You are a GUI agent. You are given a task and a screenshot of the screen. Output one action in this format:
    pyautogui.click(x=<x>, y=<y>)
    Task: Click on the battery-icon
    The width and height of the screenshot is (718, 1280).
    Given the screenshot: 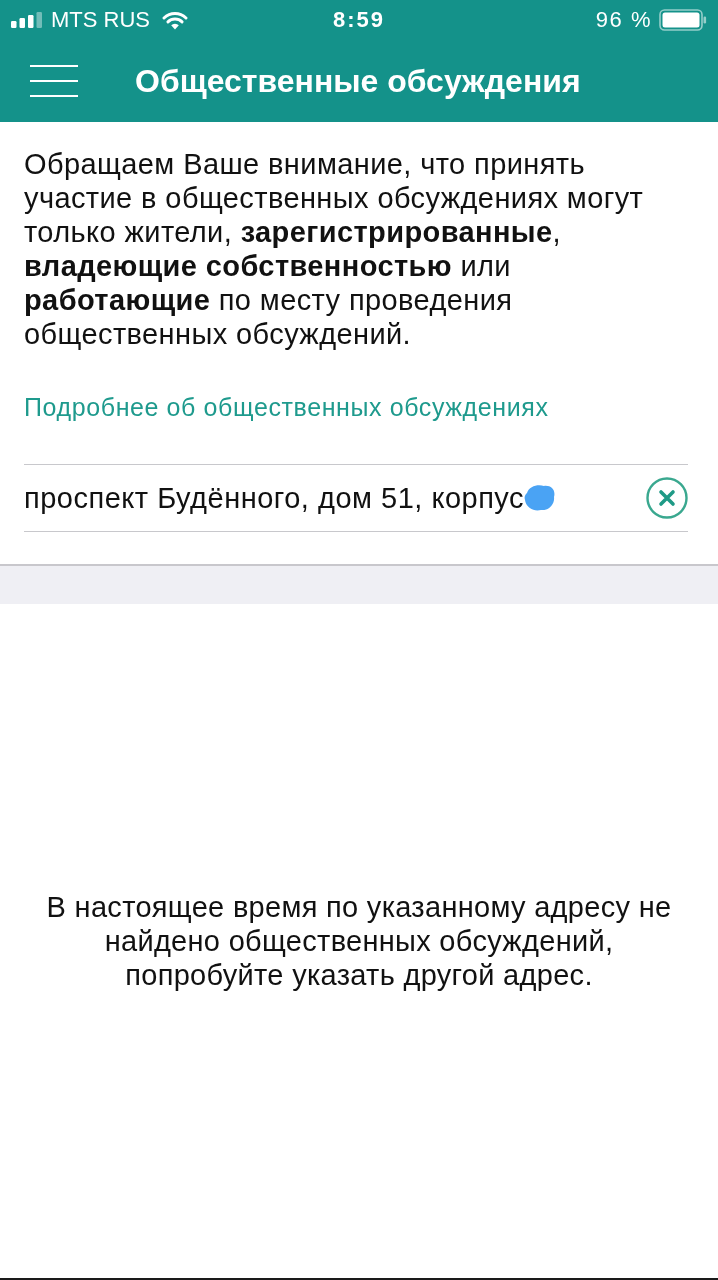 What is the action you would take?
    pyautogui.click(x=683, y=20)
    